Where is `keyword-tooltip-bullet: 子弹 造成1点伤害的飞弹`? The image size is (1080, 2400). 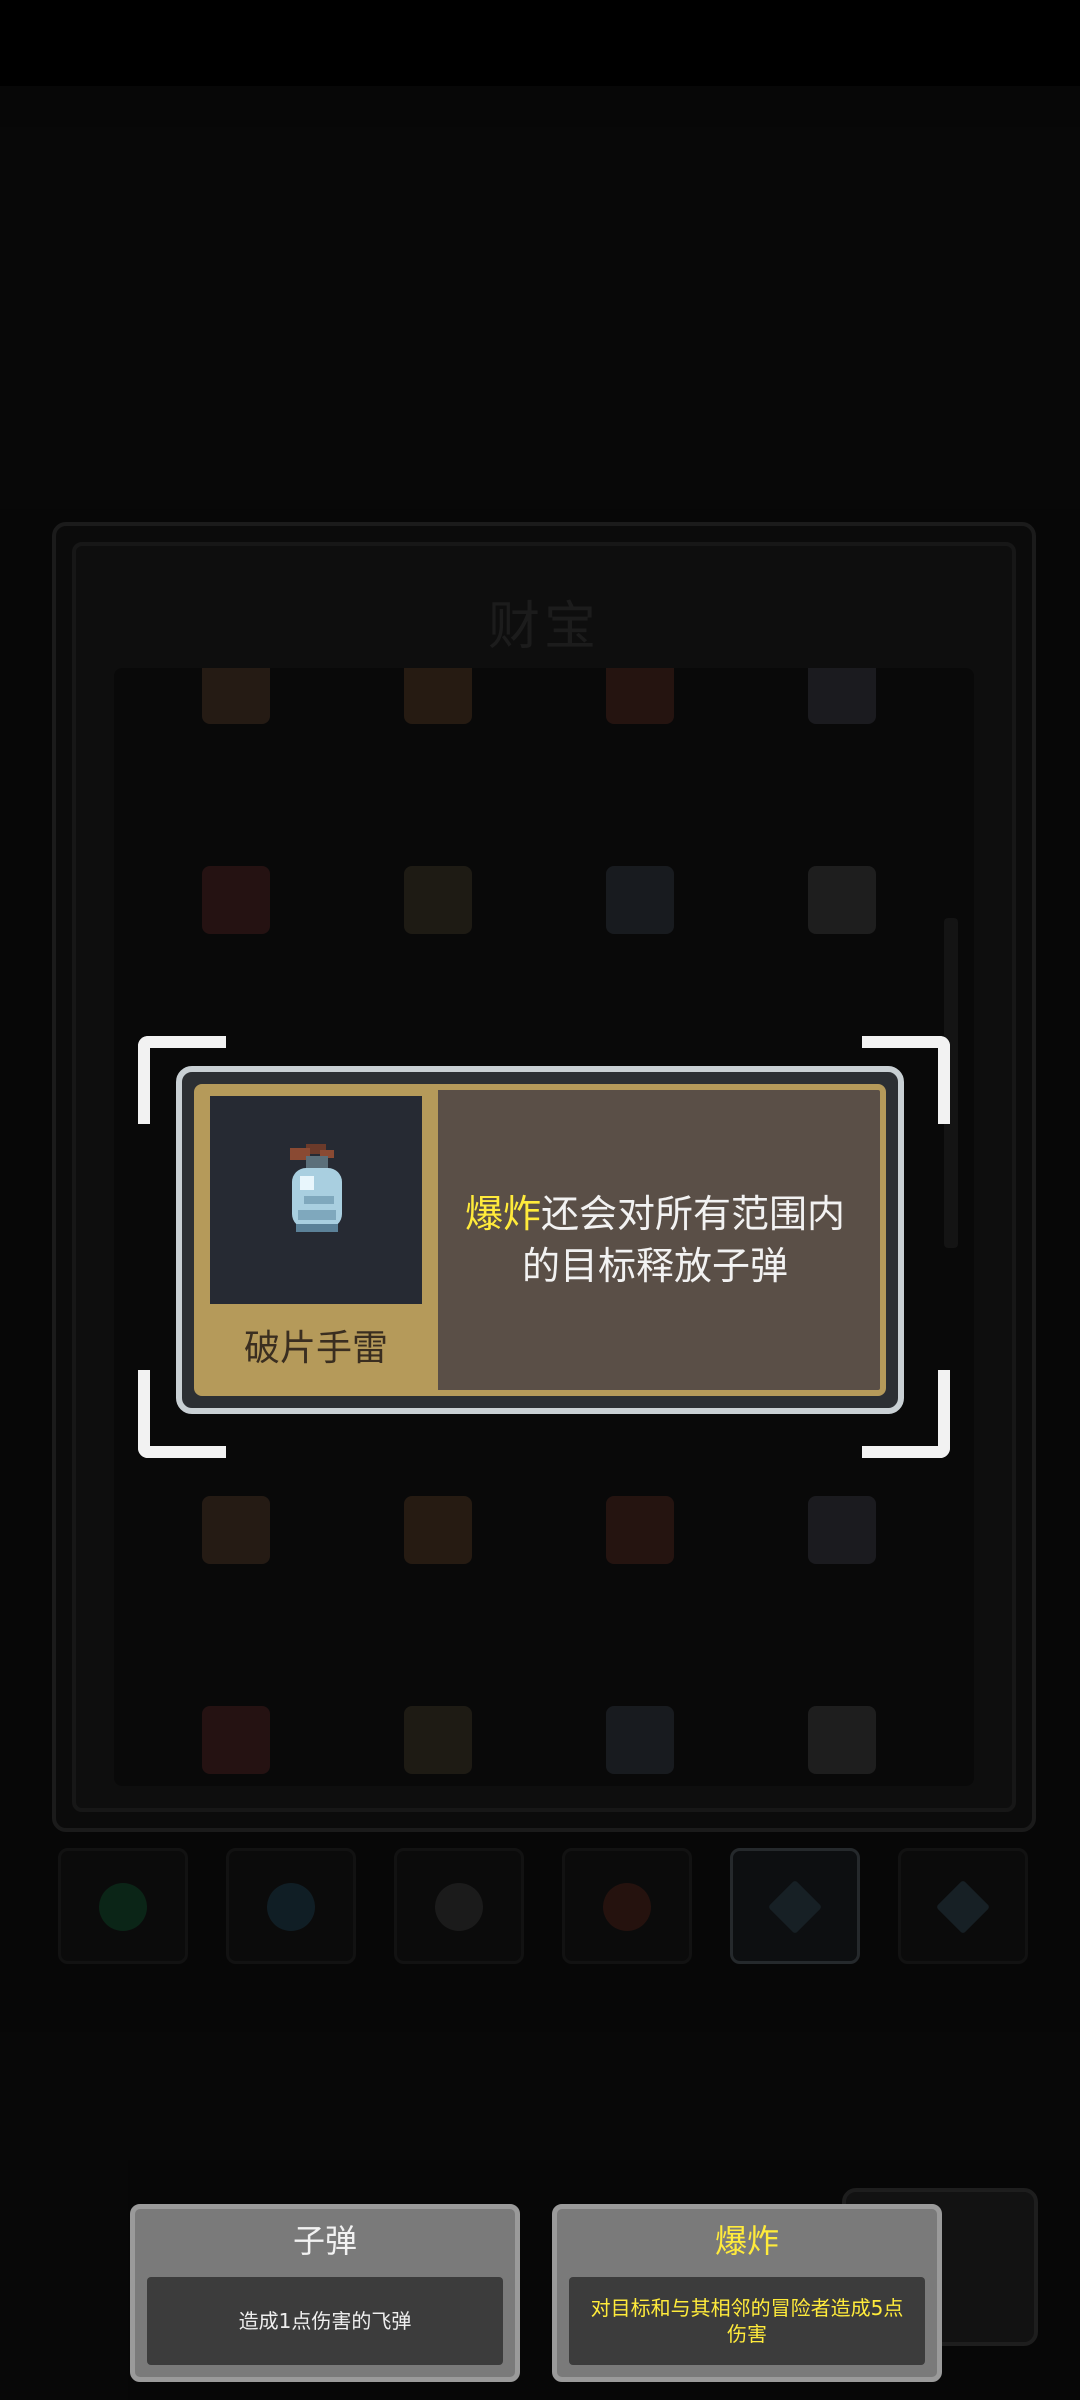 keyword-tooltip-bullet: 子弹 造成1点伤害的飞弹 is located at coordinates (325, 2293).